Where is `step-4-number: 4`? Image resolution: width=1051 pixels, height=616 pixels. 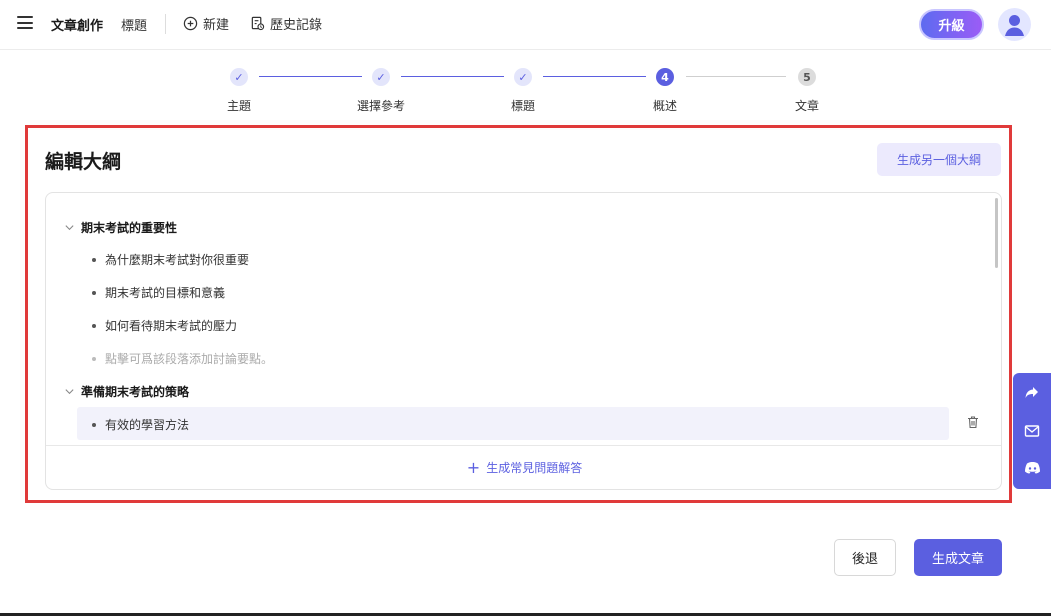 step-4-number: 4 is located at coordinates (665, 77).